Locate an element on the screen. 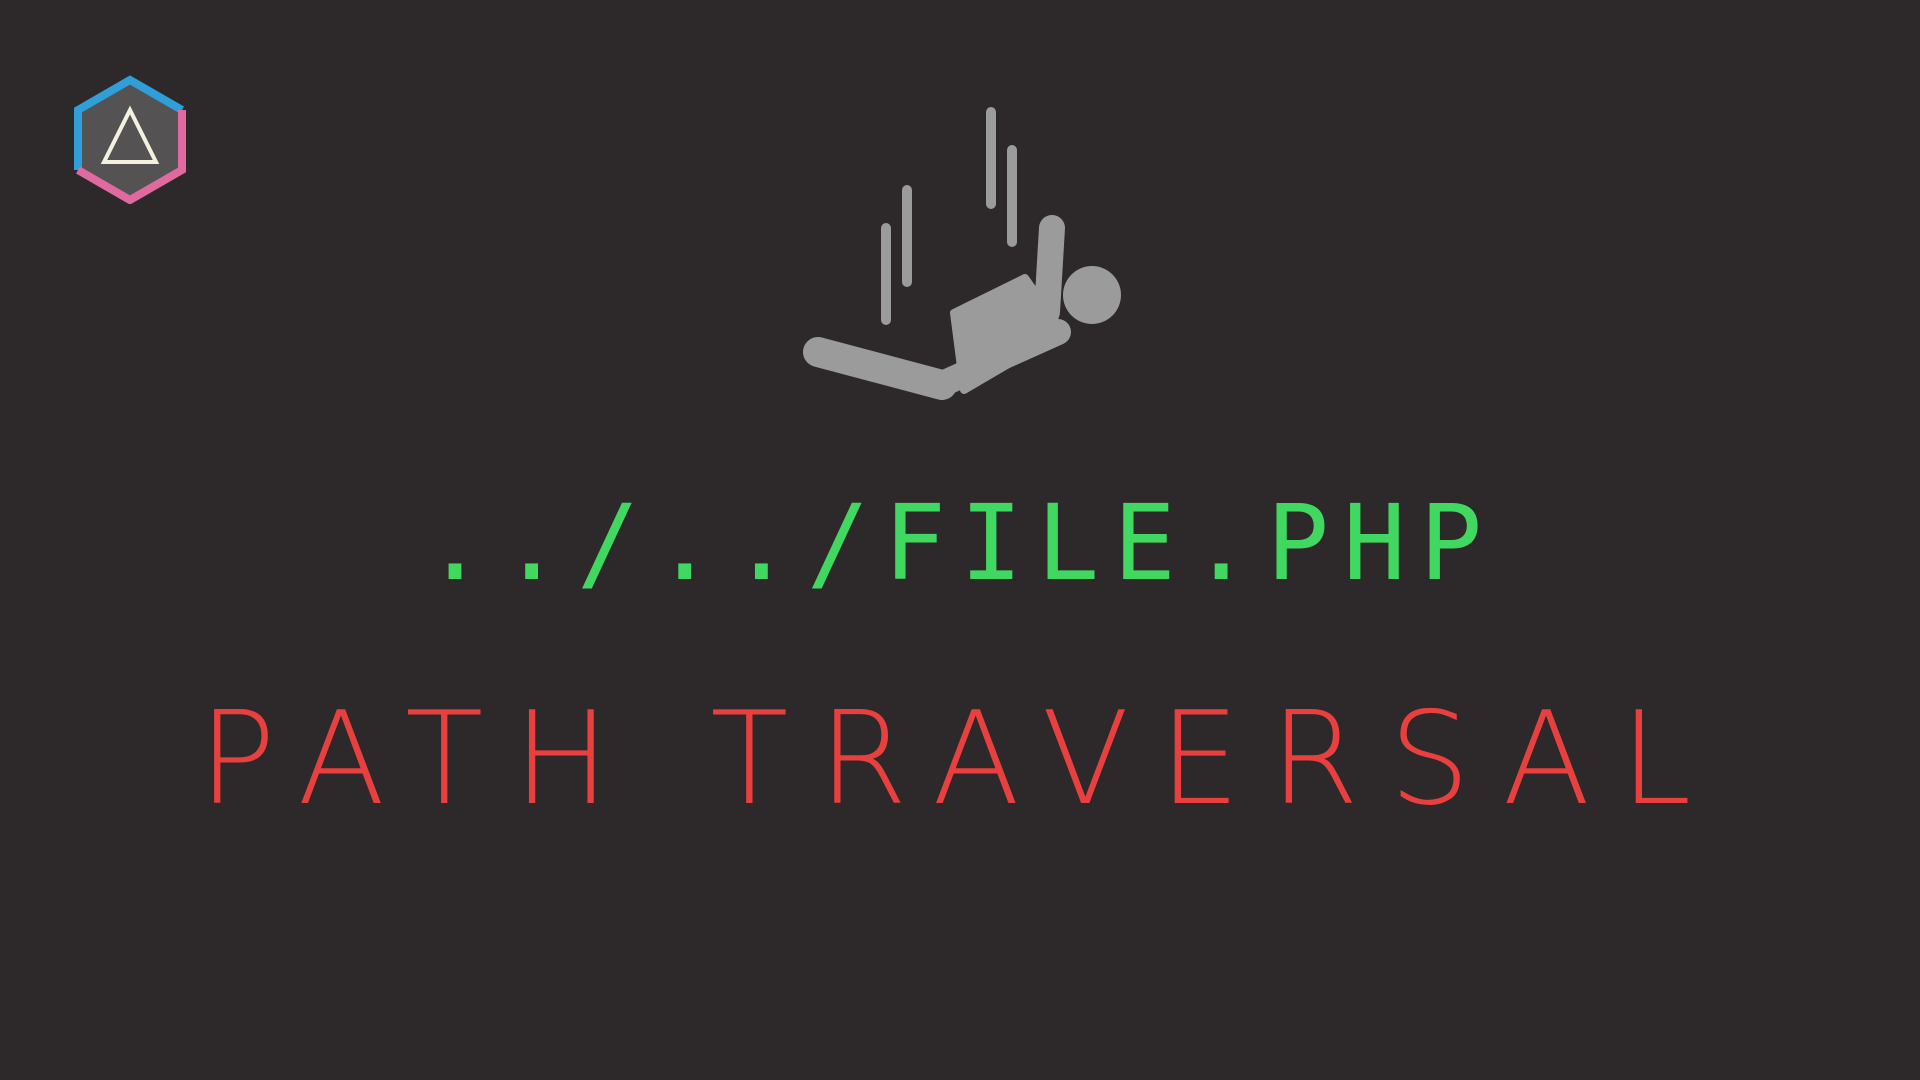 The height and width of the screenshot is (1080, 1920). path-string-text: ../../FILE.PHP is located at coordinates (960, 543).